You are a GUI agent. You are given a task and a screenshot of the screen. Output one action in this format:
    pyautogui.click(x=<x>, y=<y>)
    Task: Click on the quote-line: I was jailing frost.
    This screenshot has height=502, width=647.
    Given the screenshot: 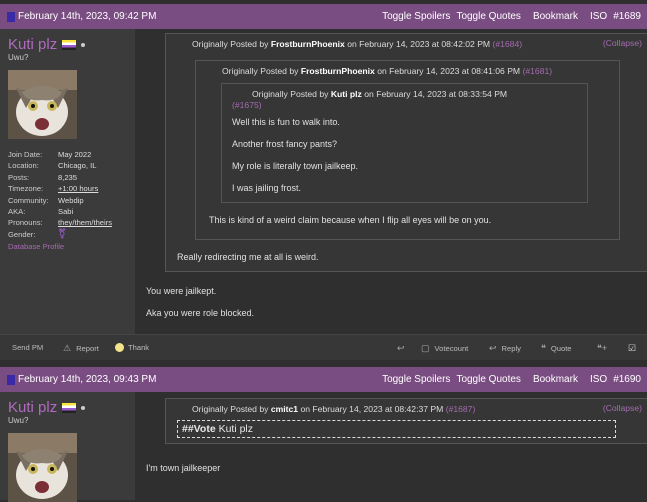 What is the action you would take?
    pyautogui.click(x=267, y=188)
    